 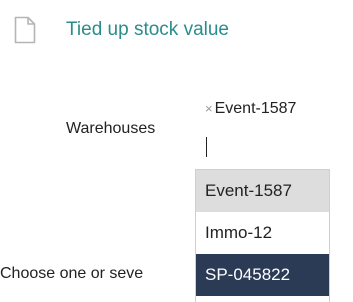 I want to click on tag-label: Event-1587, so click(x=255, y=108).